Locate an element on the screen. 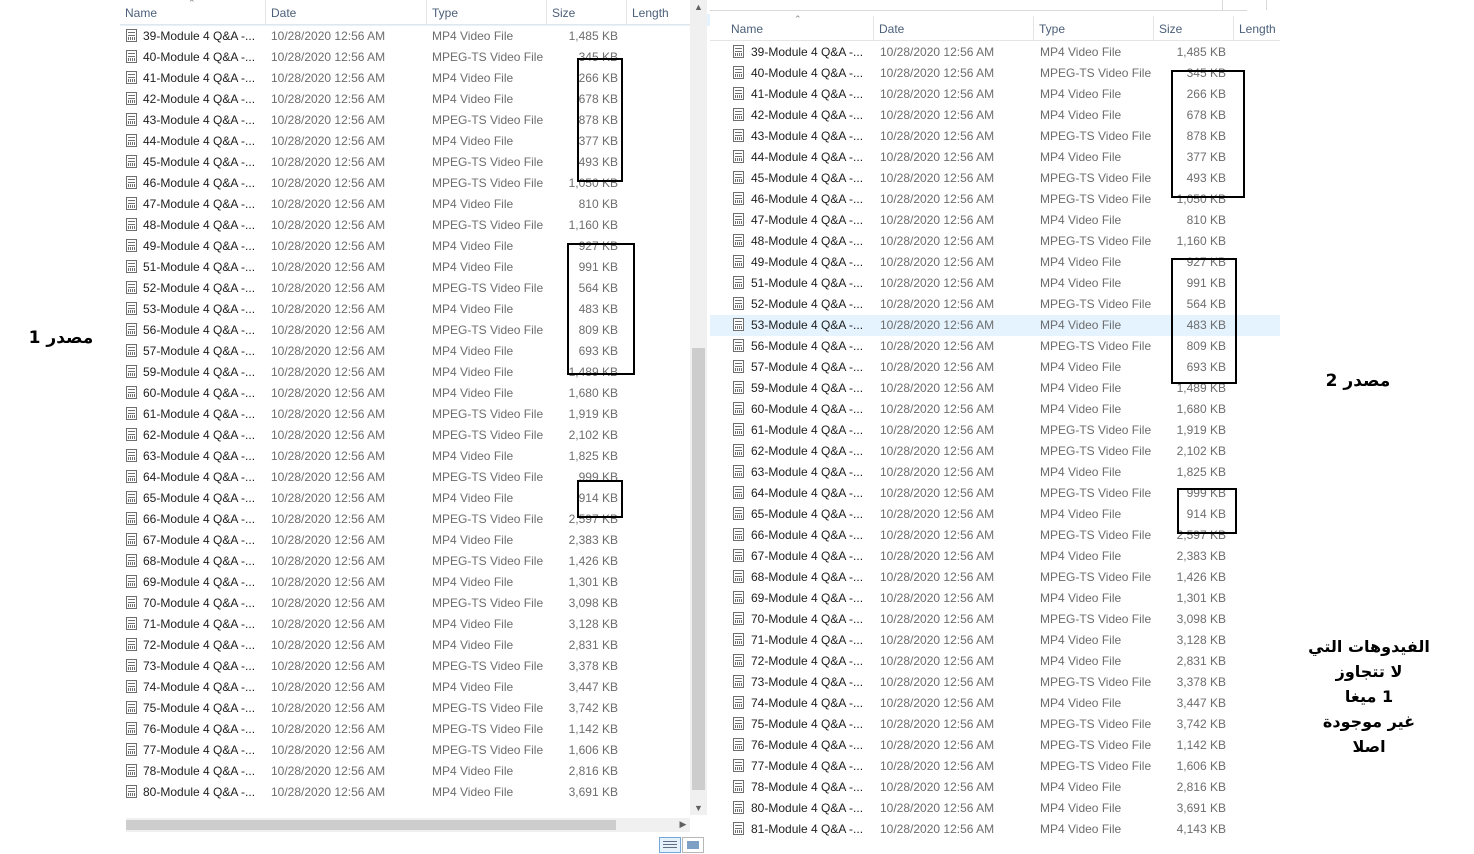 This screenshot has width=1474, height=854. scroll-down-arrow-icon: ▼ is located at coordinates (698, 808).